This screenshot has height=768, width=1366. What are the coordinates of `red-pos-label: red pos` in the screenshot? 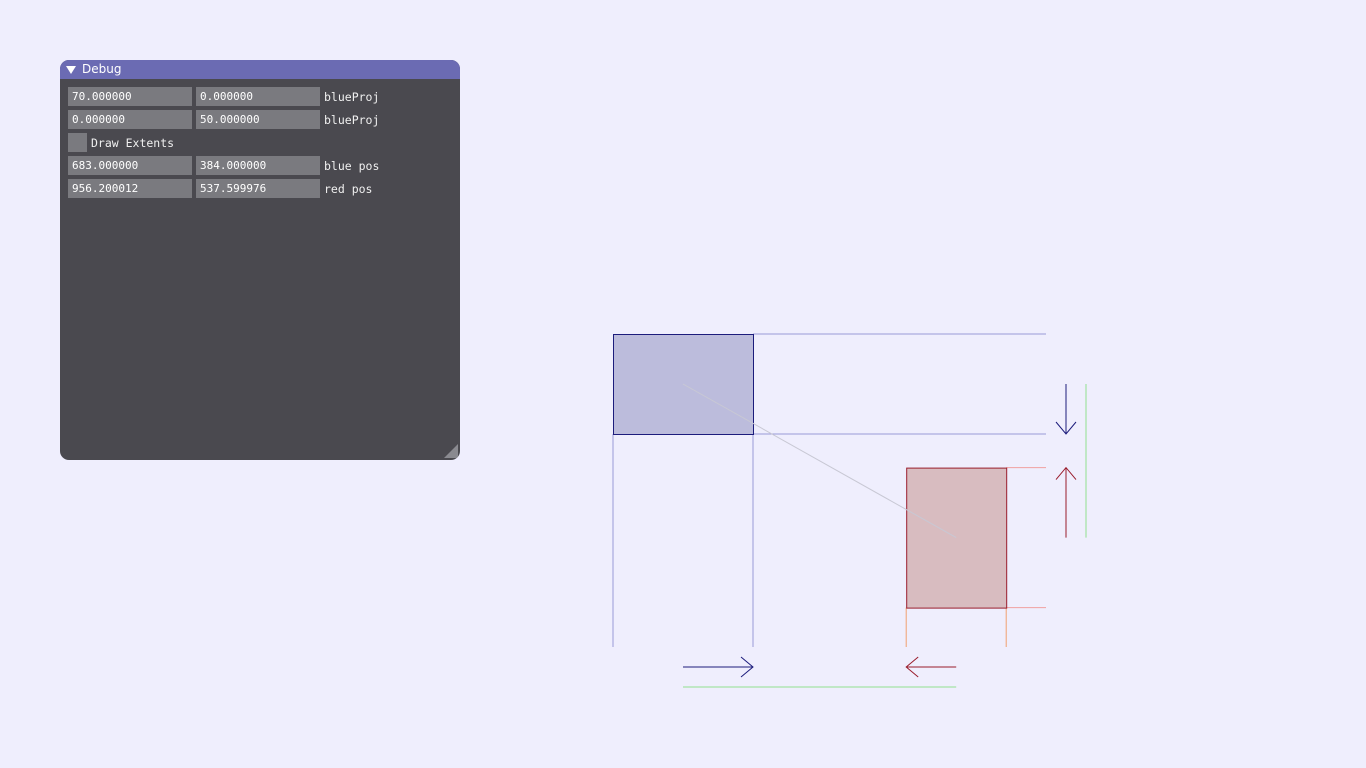 It's located at (348, 188).